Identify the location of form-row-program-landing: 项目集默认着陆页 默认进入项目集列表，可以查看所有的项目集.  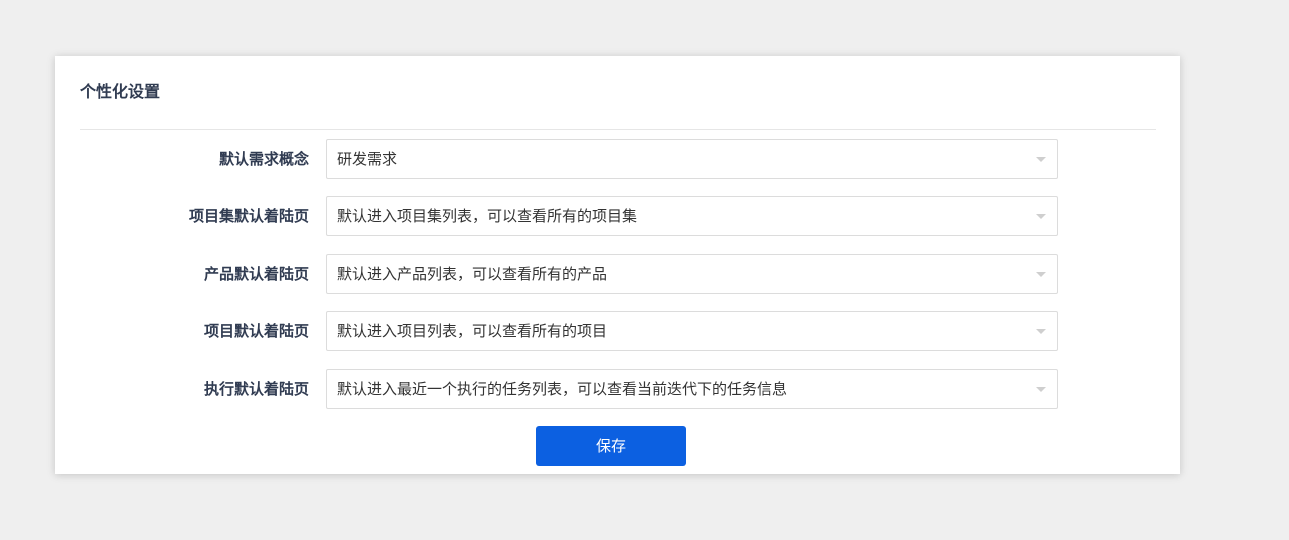
(617, 216).